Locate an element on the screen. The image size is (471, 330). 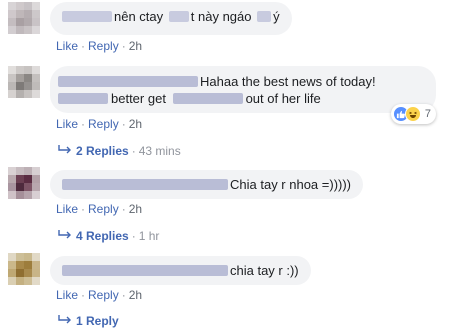
replies-count: 1 Reply is located at coordinates (97, 321).